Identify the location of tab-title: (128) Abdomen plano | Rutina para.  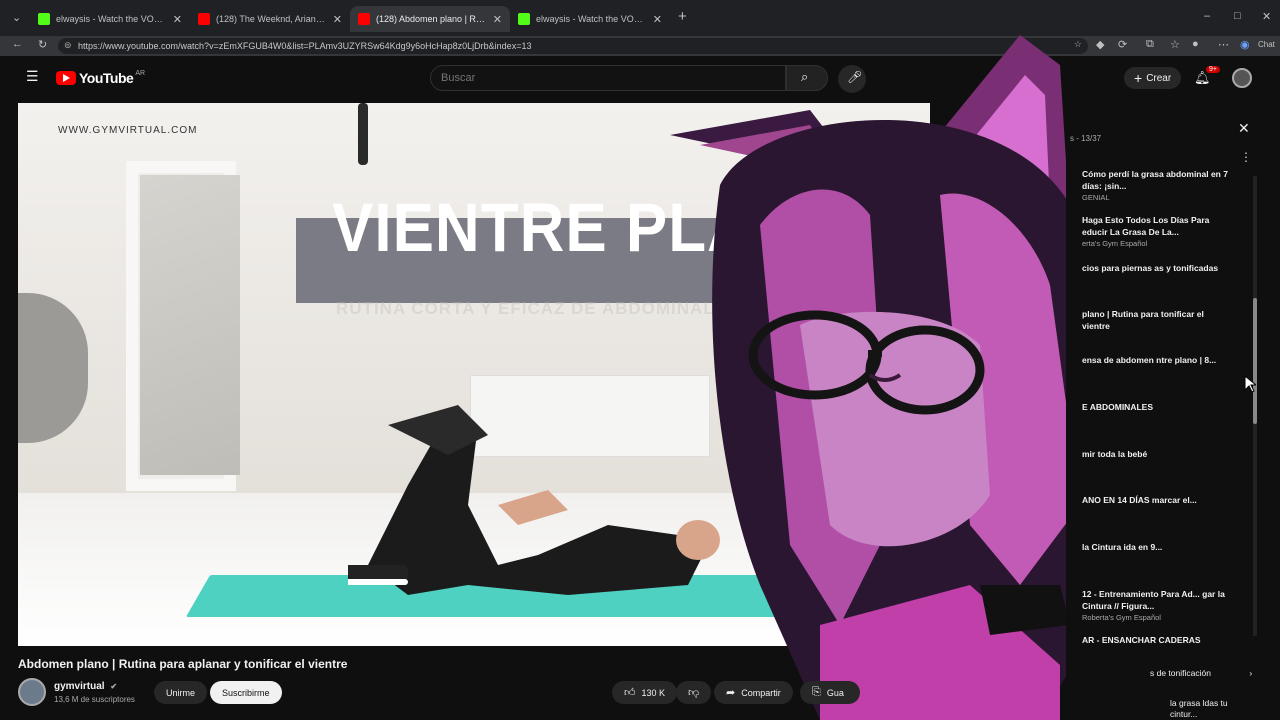
(431, 19).